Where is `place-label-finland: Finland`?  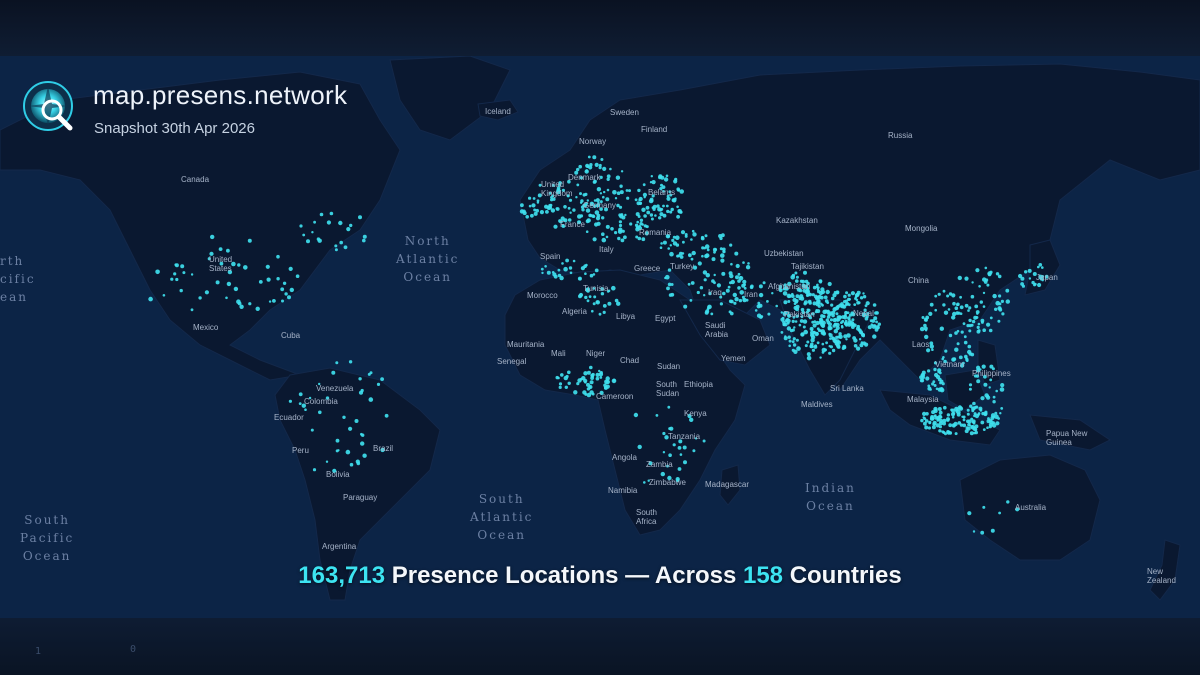 place-label-finland: Finland is located at coordinates (654, 129).